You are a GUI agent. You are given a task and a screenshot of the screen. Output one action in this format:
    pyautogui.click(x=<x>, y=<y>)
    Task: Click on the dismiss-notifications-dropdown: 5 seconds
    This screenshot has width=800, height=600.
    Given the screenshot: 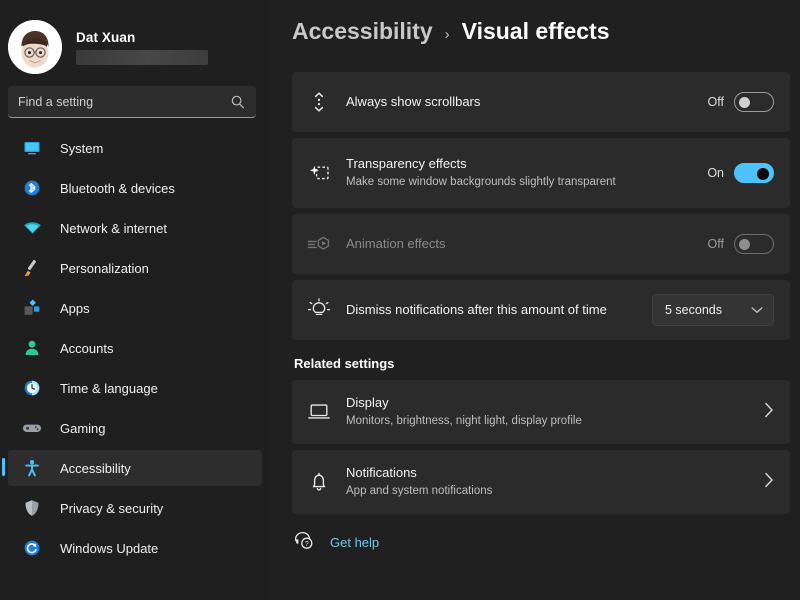 What is the action you would take?
    pyautogui.click(x=713, y=310)
    